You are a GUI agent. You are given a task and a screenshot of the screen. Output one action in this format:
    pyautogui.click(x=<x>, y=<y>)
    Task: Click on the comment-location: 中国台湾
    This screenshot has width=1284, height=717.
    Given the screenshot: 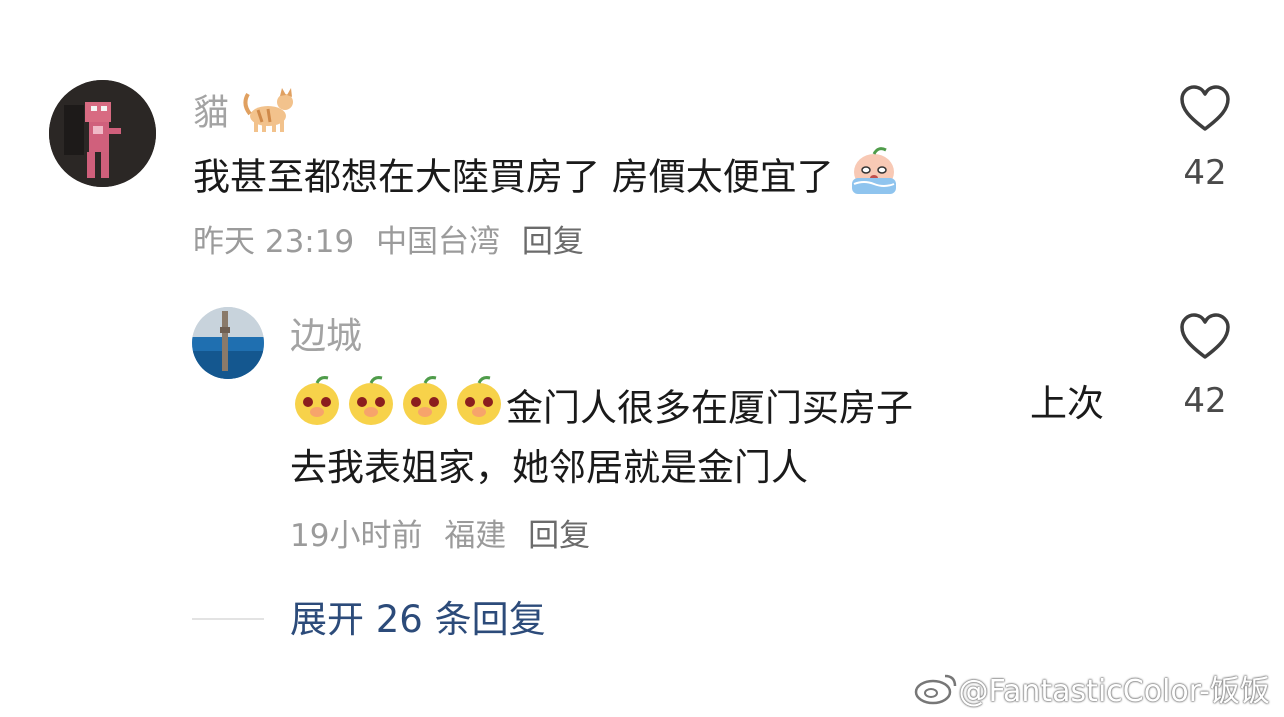 What is the action you would take?
    pyautogui.click(x=438, y=242)
    